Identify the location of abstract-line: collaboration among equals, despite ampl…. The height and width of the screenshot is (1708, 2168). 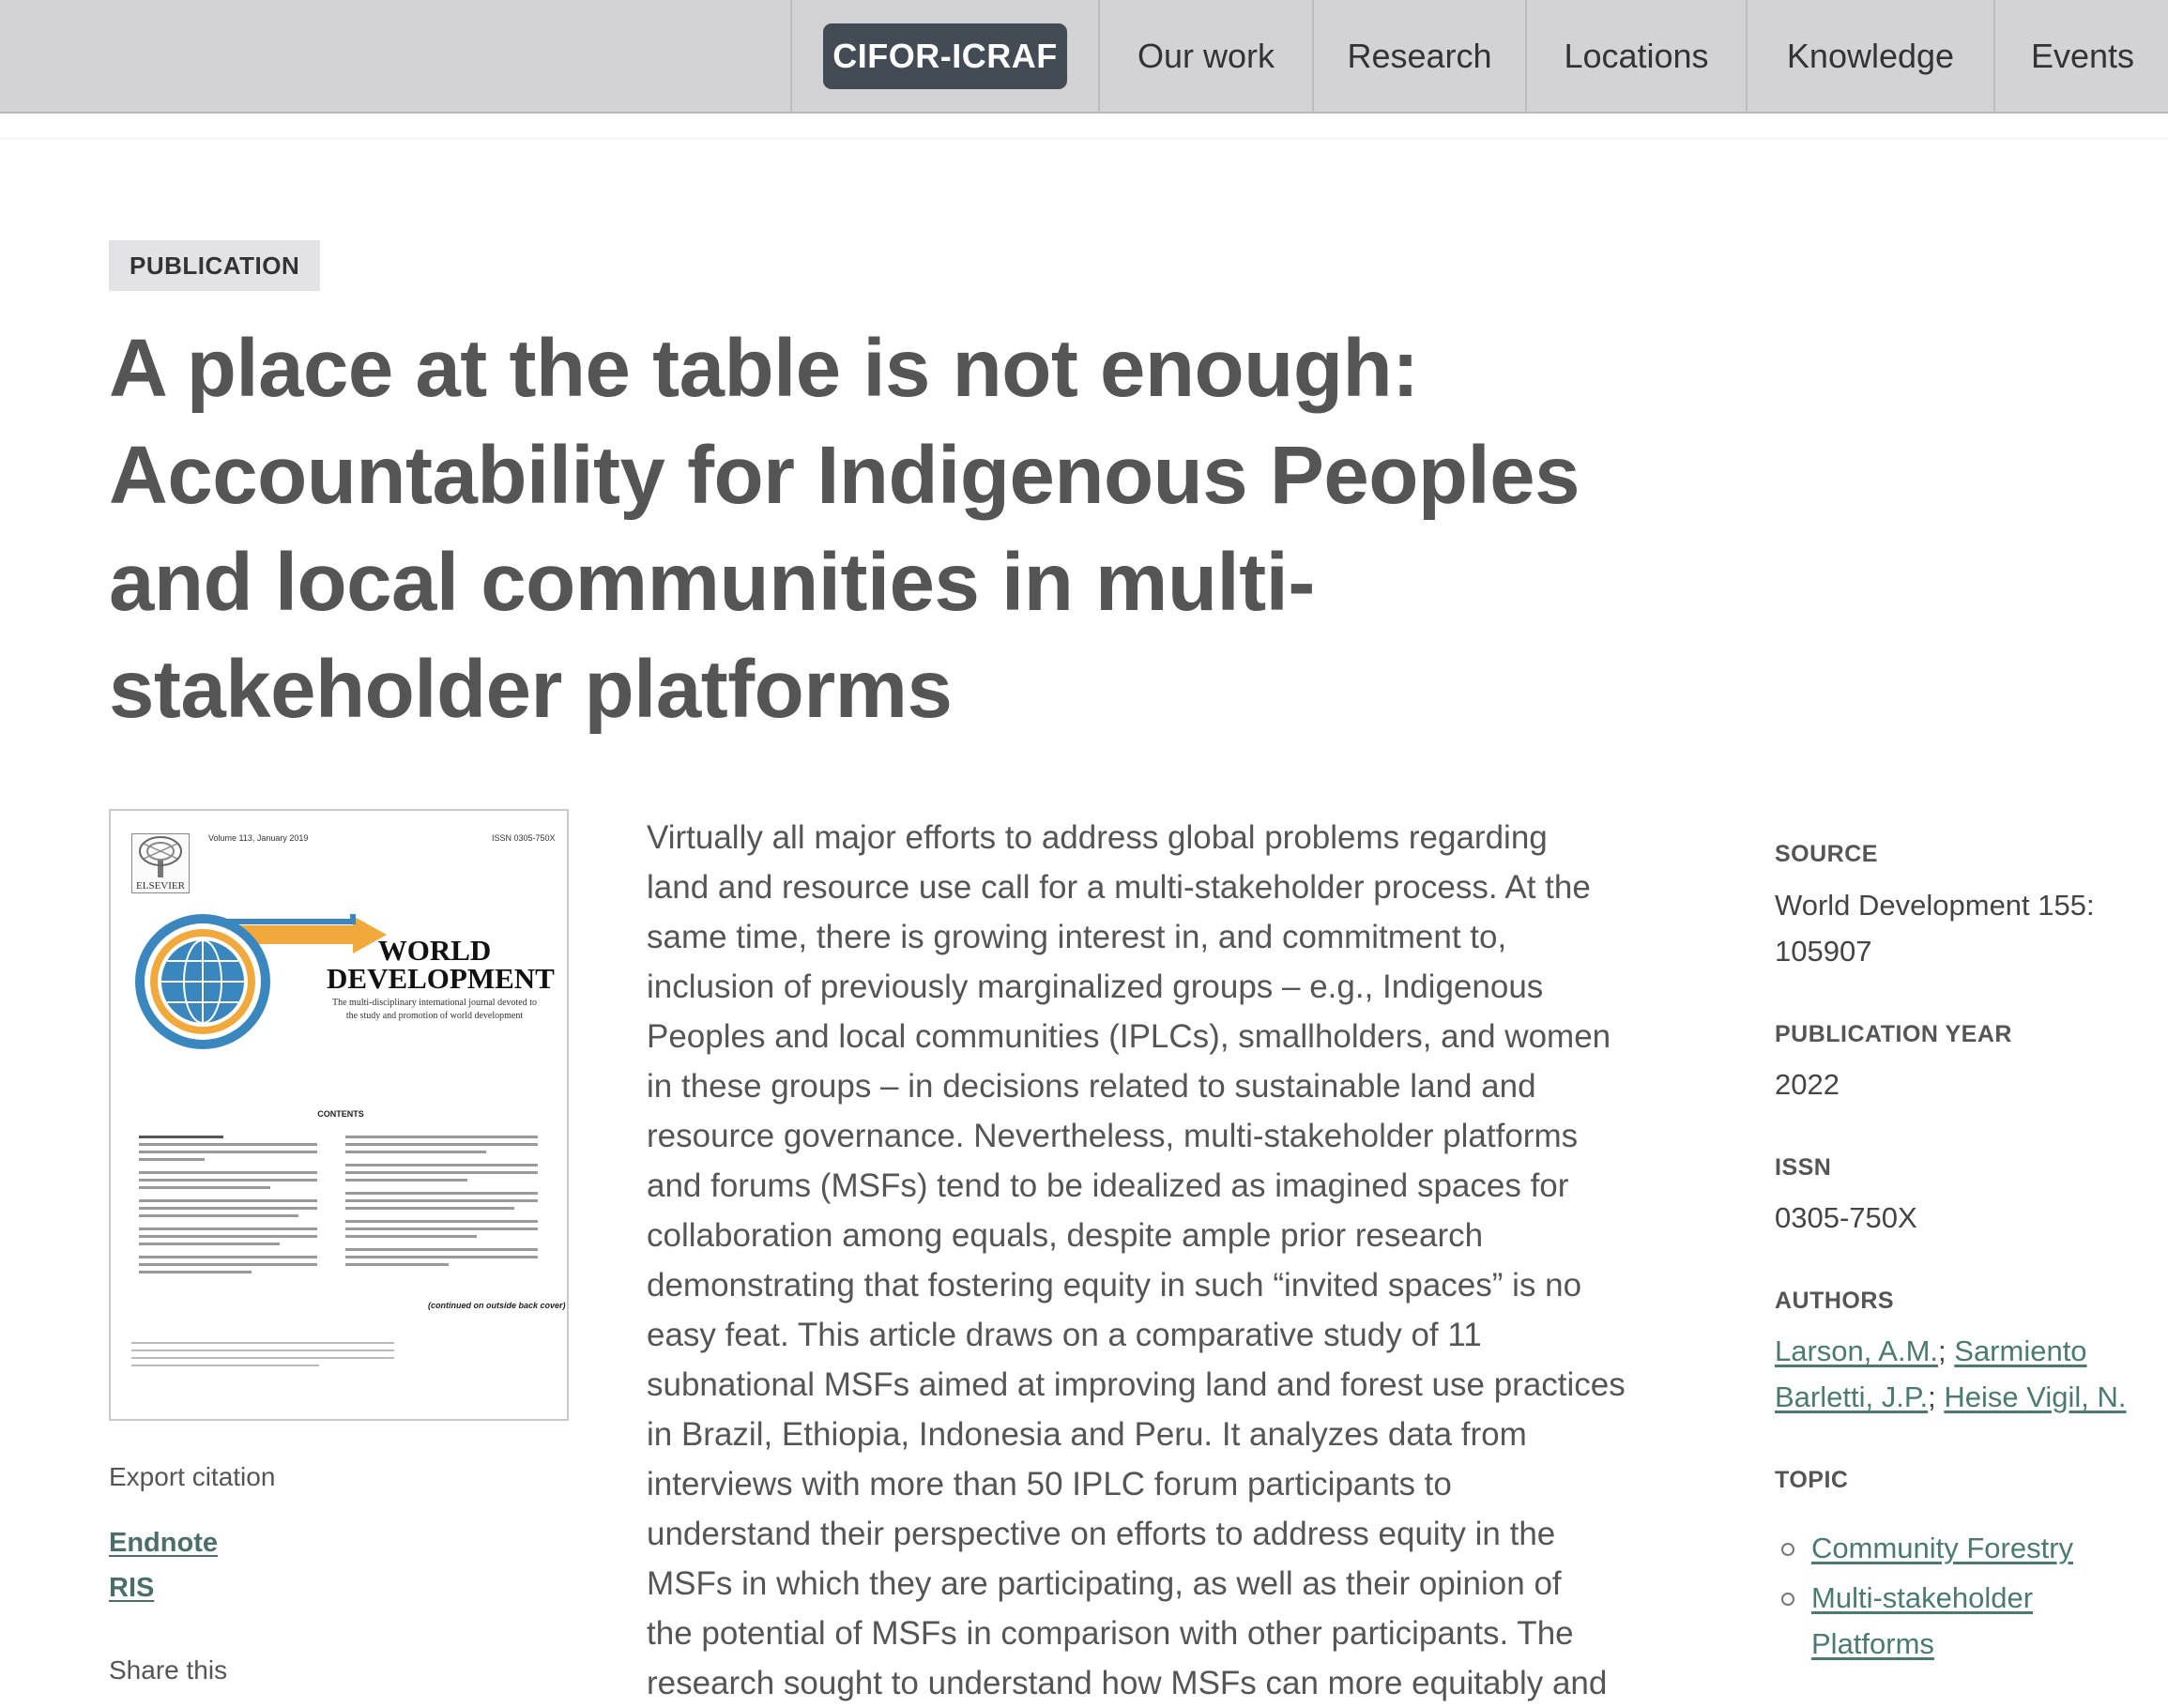
(1066, 1235).